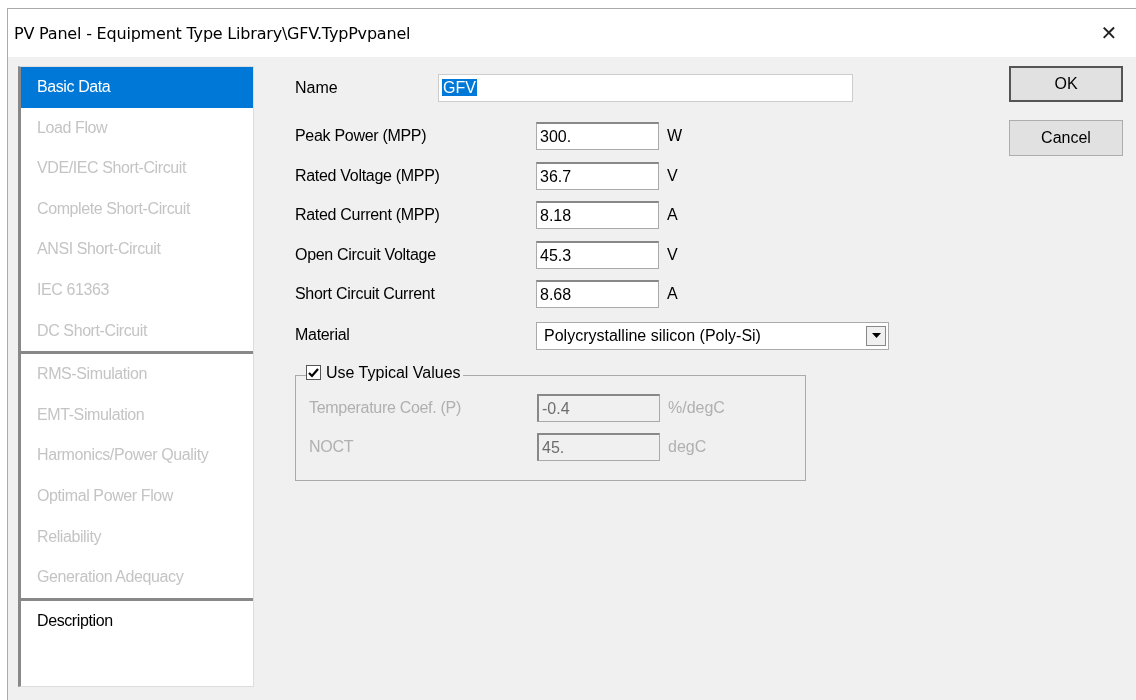 This screenshot has height=700, width=1136. I want to click on dialog-button: Cancel, so click(1066, 138).